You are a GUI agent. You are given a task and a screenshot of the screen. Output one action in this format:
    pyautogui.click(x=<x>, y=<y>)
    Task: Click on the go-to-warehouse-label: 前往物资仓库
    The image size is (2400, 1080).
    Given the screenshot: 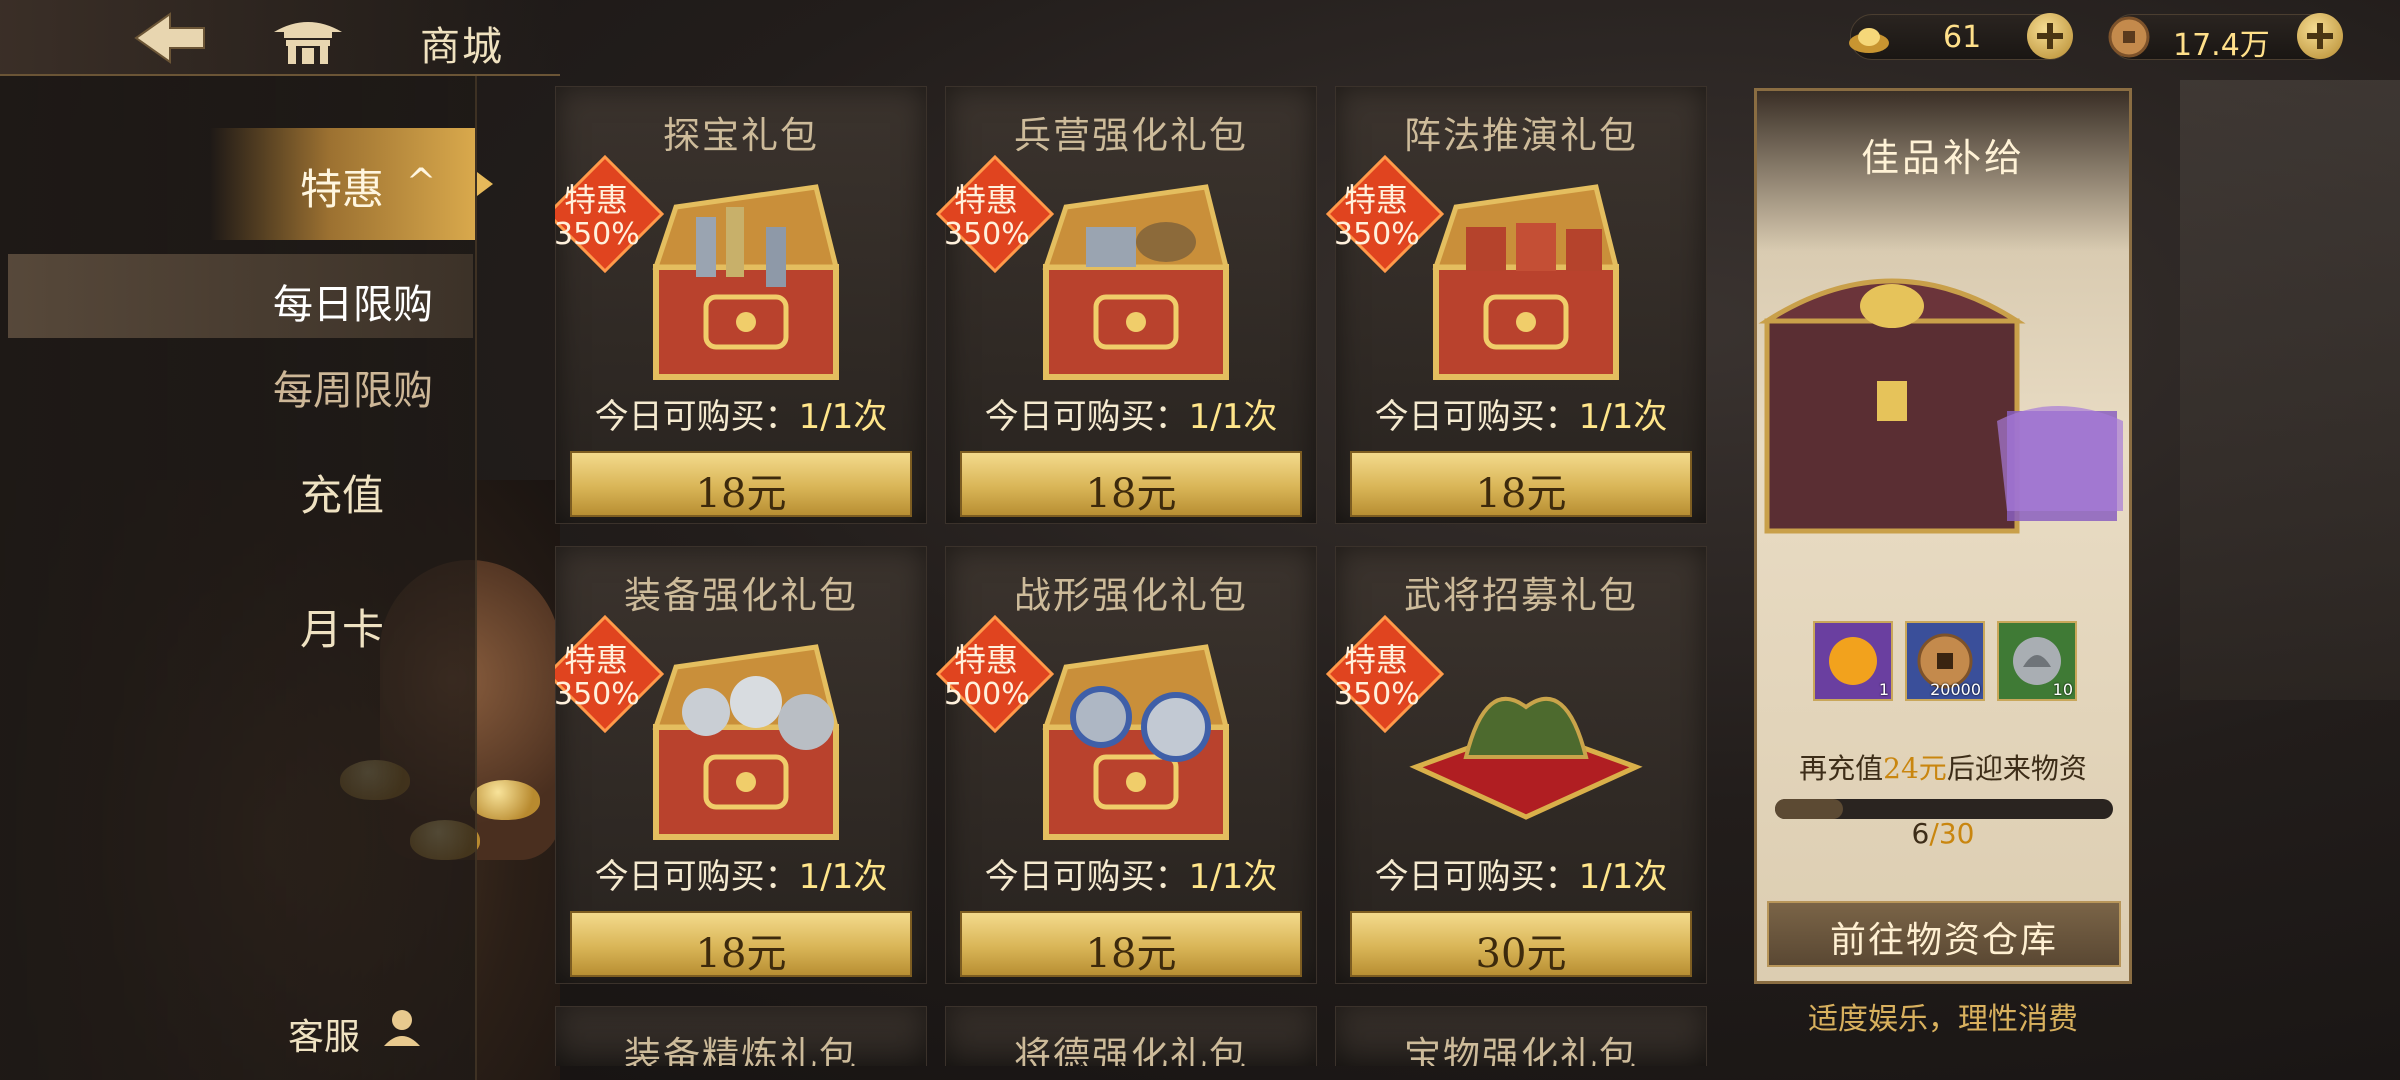 What is the action you would take?
    pyautogui.click(x=1943, y=940)
    